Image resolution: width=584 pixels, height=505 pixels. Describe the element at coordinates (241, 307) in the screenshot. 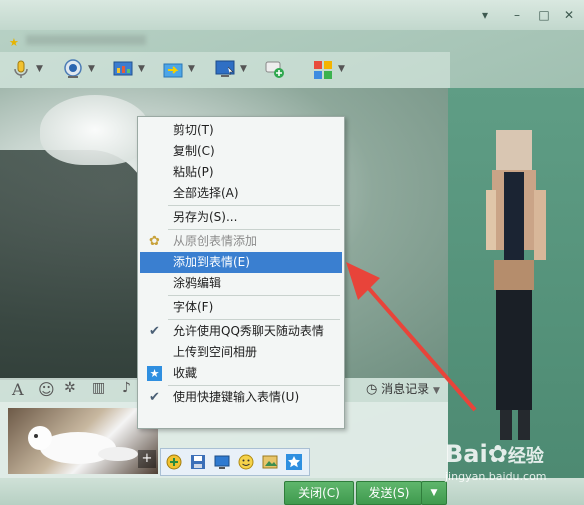

I see `menu-item: 字体(F)` at that location.